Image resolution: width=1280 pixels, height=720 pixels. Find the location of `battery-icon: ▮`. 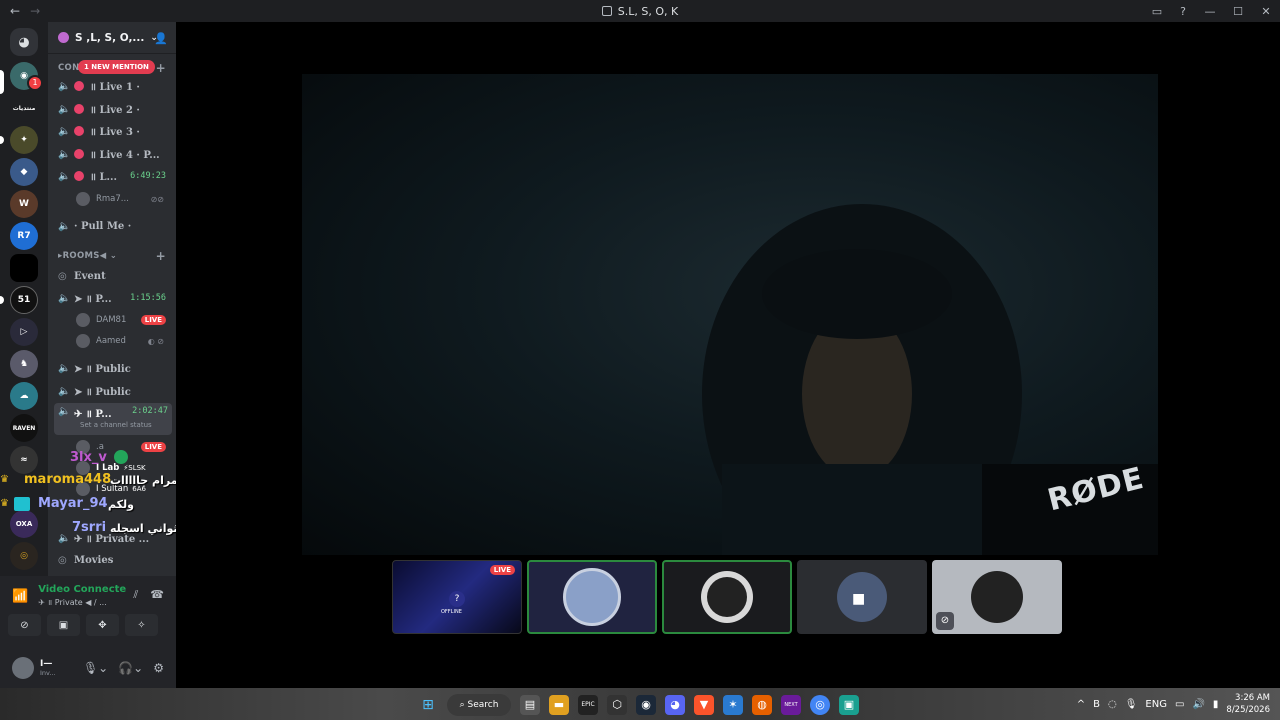

battery-icon: ▮ is located at coordinates (1216, 704).